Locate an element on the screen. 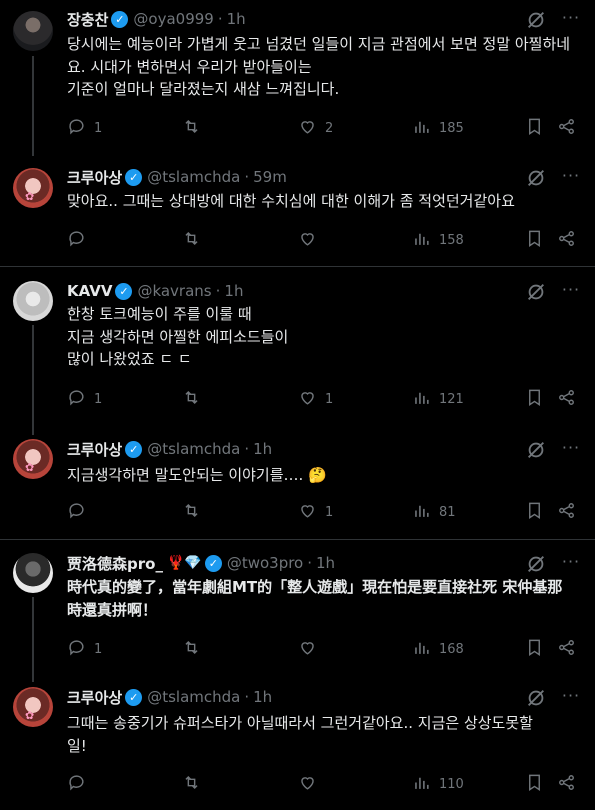  views-icon is located at coordinates (421, 649).